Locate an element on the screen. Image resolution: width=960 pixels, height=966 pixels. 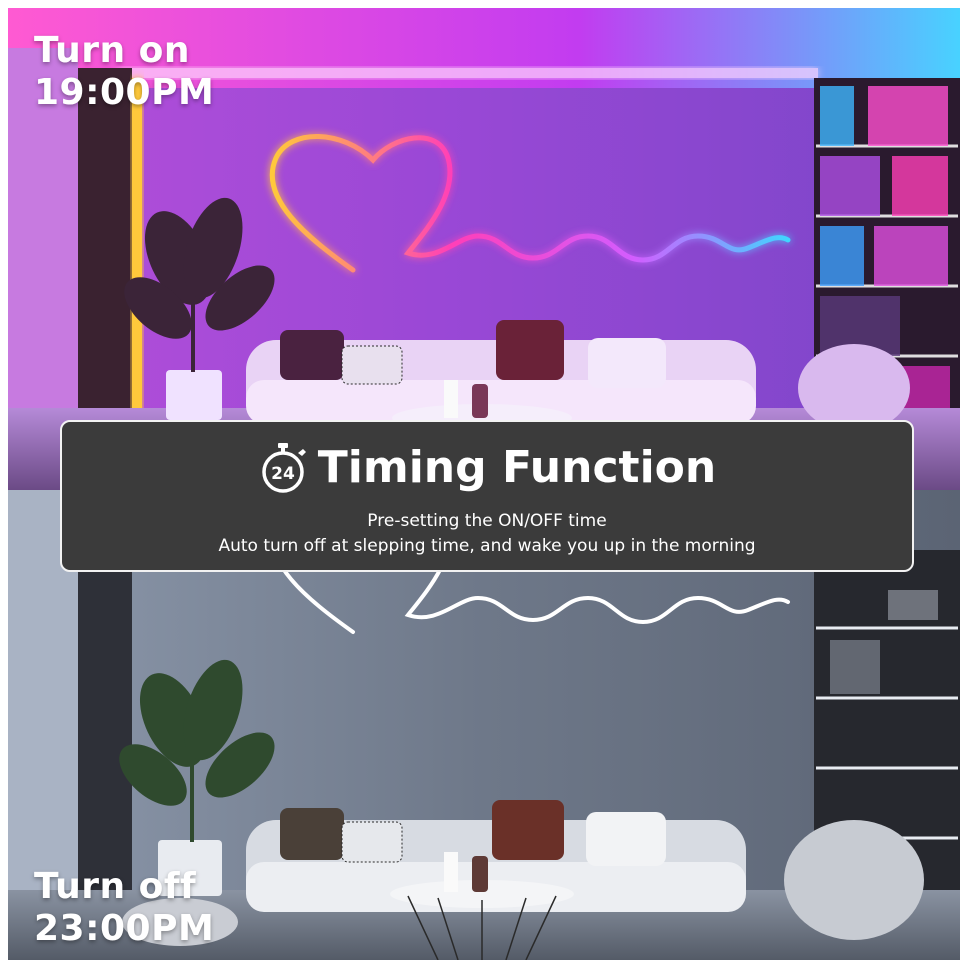
stopwatch-icon-number: 24 is located at coordinates (283, 474).